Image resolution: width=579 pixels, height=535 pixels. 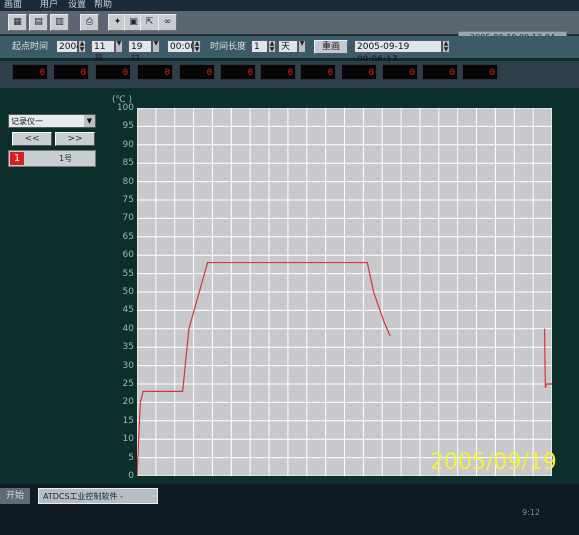 What do you see at coordinates (398, 52) in the screenshot?
I see `end-time-field: 2005-09-19 09:06:17` at bounding box center [398, 52].